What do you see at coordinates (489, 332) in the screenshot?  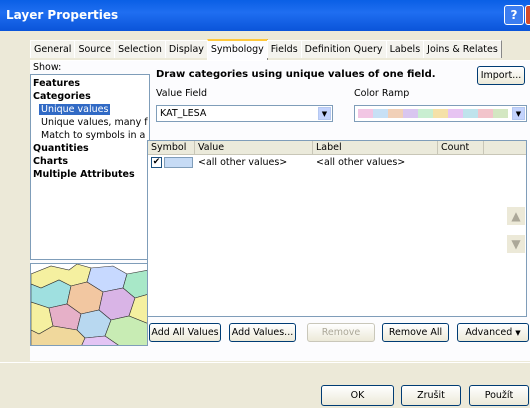 I see `advanced-label: Advanced` at bounding box center [489, 332].